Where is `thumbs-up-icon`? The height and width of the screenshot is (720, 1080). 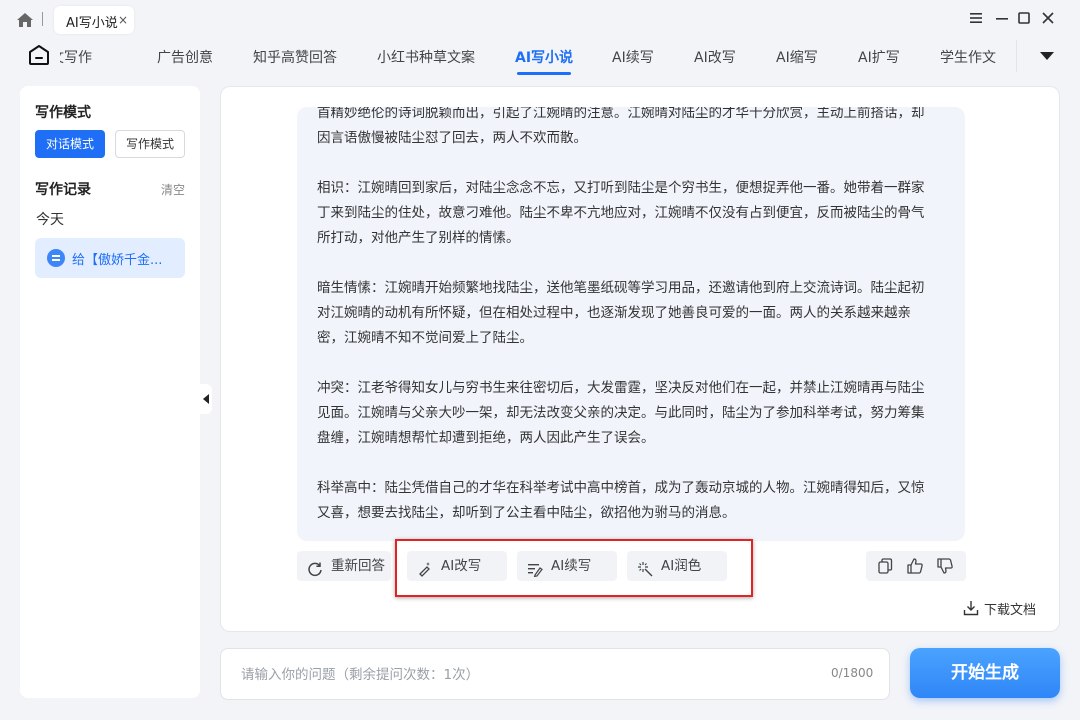 thumbs-up-icon is located at coordinates (915, 566).